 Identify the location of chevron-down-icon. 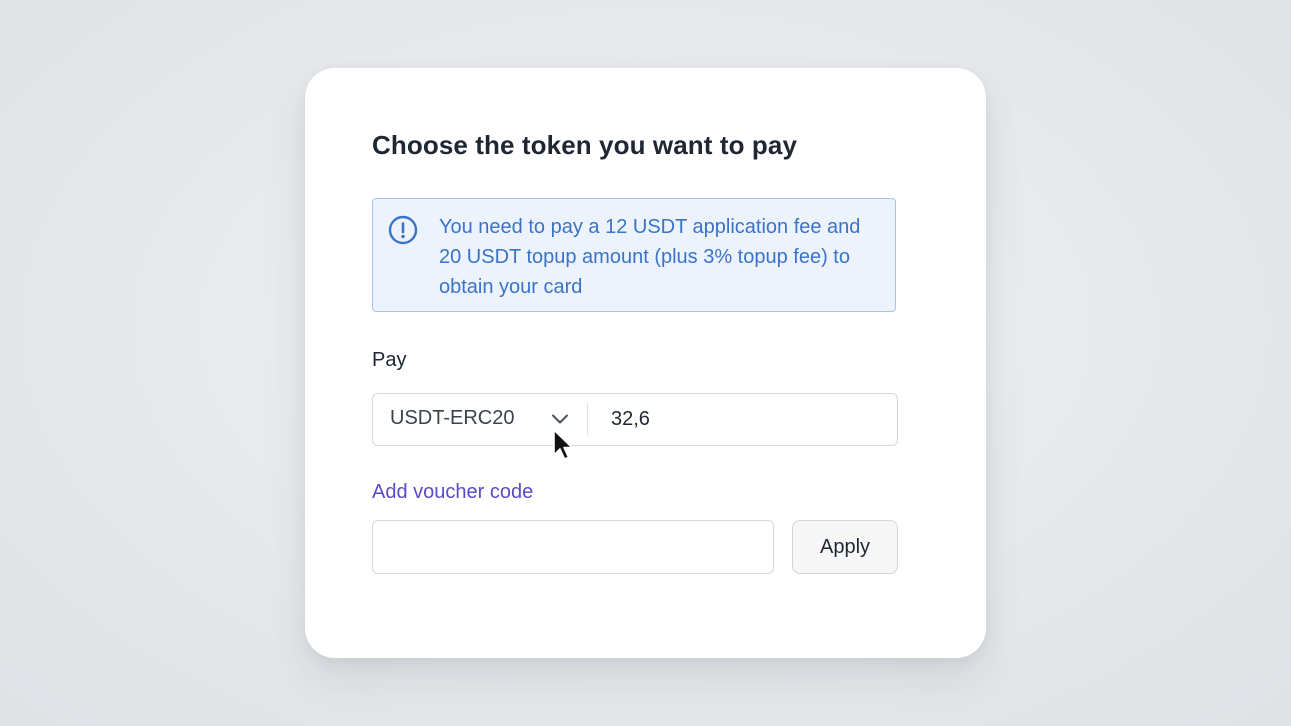
(560, 419).